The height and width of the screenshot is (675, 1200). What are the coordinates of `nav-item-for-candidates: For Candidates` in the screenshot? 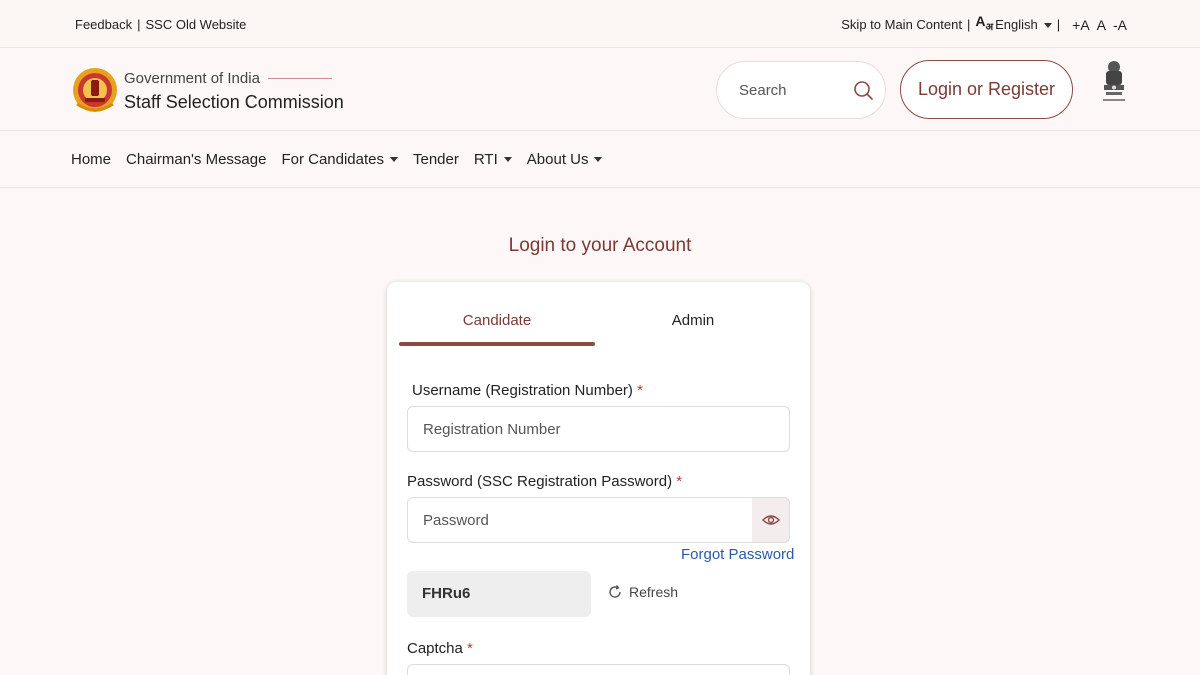 It's located at (339, 159).